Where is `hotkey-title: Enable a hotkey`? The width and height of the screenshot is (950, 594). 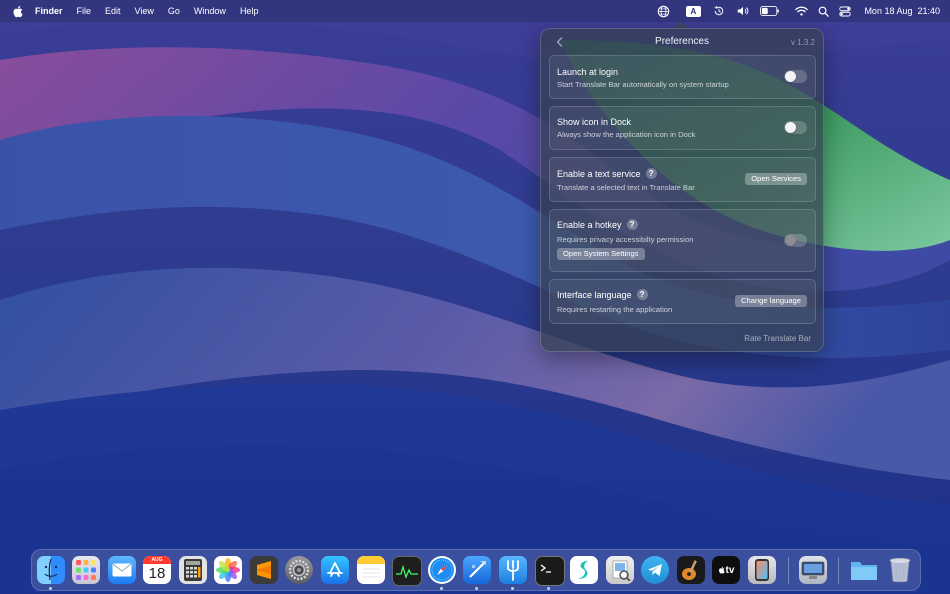 hotkey-title: Enable a hotkey is located at coordinates (589, 224).